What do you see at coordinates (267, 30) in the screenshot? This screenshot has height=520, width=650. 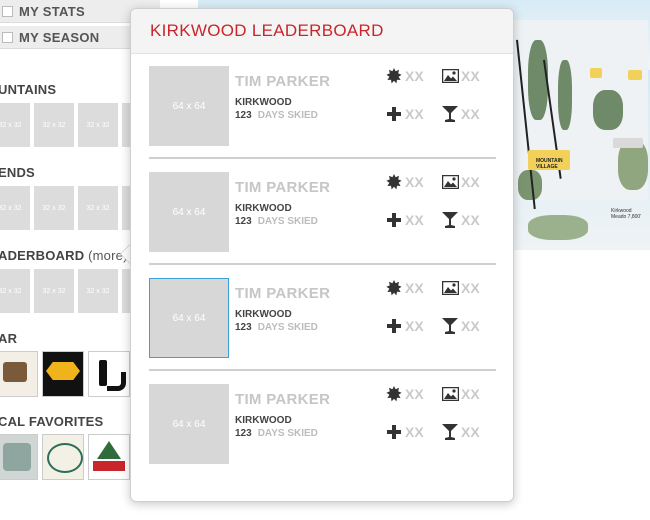 I see `popup-title: KIRKWOOD LEADERBOARD` at bounding box center [267, 30].